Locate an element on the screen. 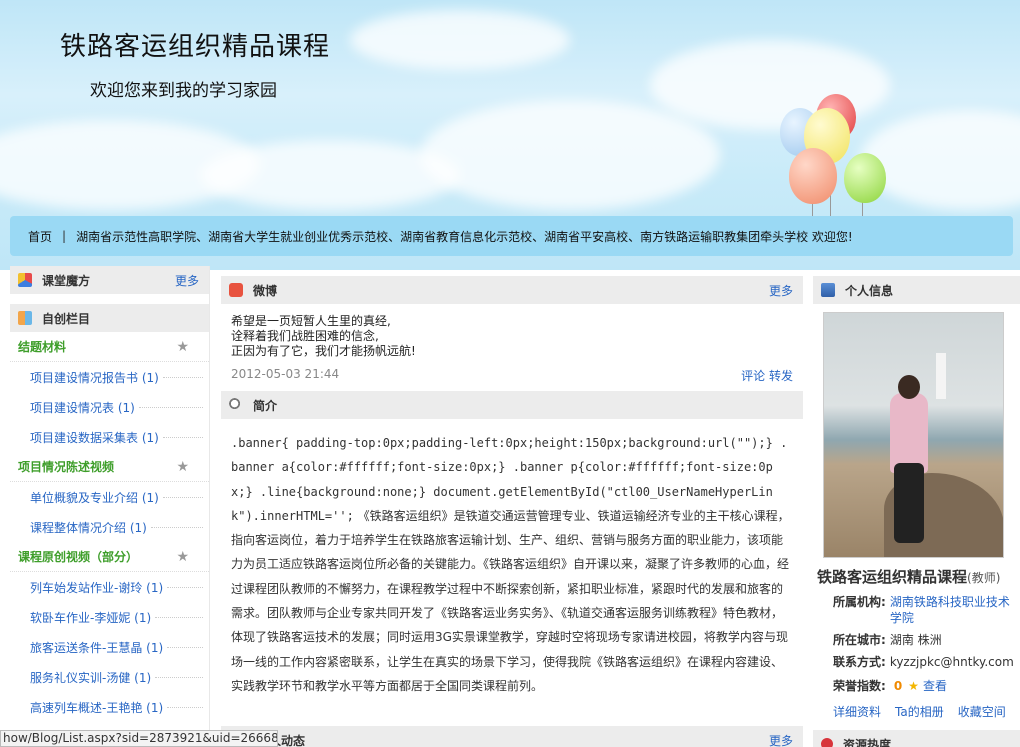 The image size is (1020, 747). weibo-line: 诠释着我们战胜困难的信念, is located at coordinates (305, 336).